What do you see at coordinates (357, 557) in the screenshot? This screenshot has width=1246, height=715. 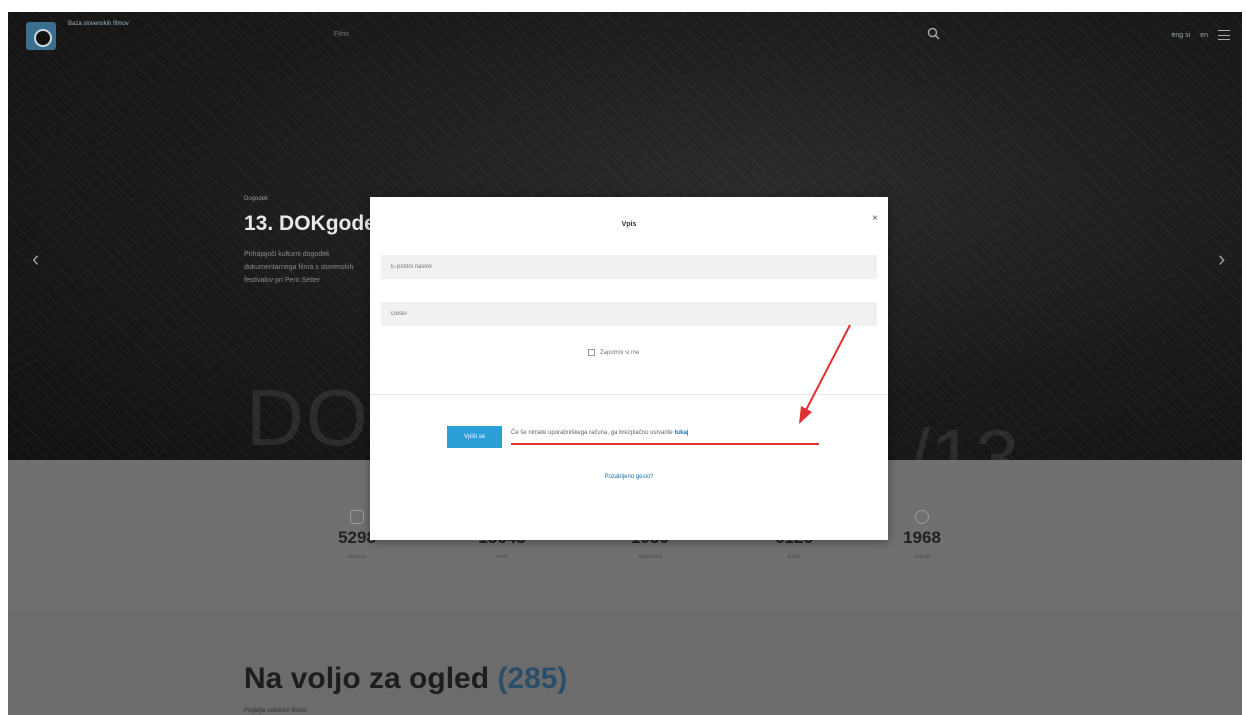 I see `stat-label: naslovov` at bounding box center [357, 557].